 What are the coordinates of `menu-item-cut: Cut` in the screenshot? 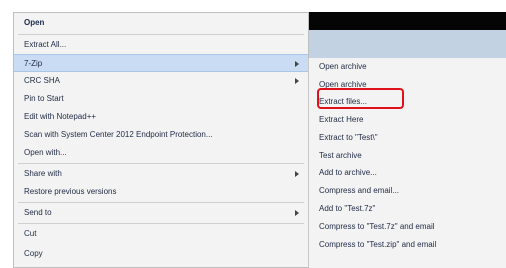 It's located at (161, 234).